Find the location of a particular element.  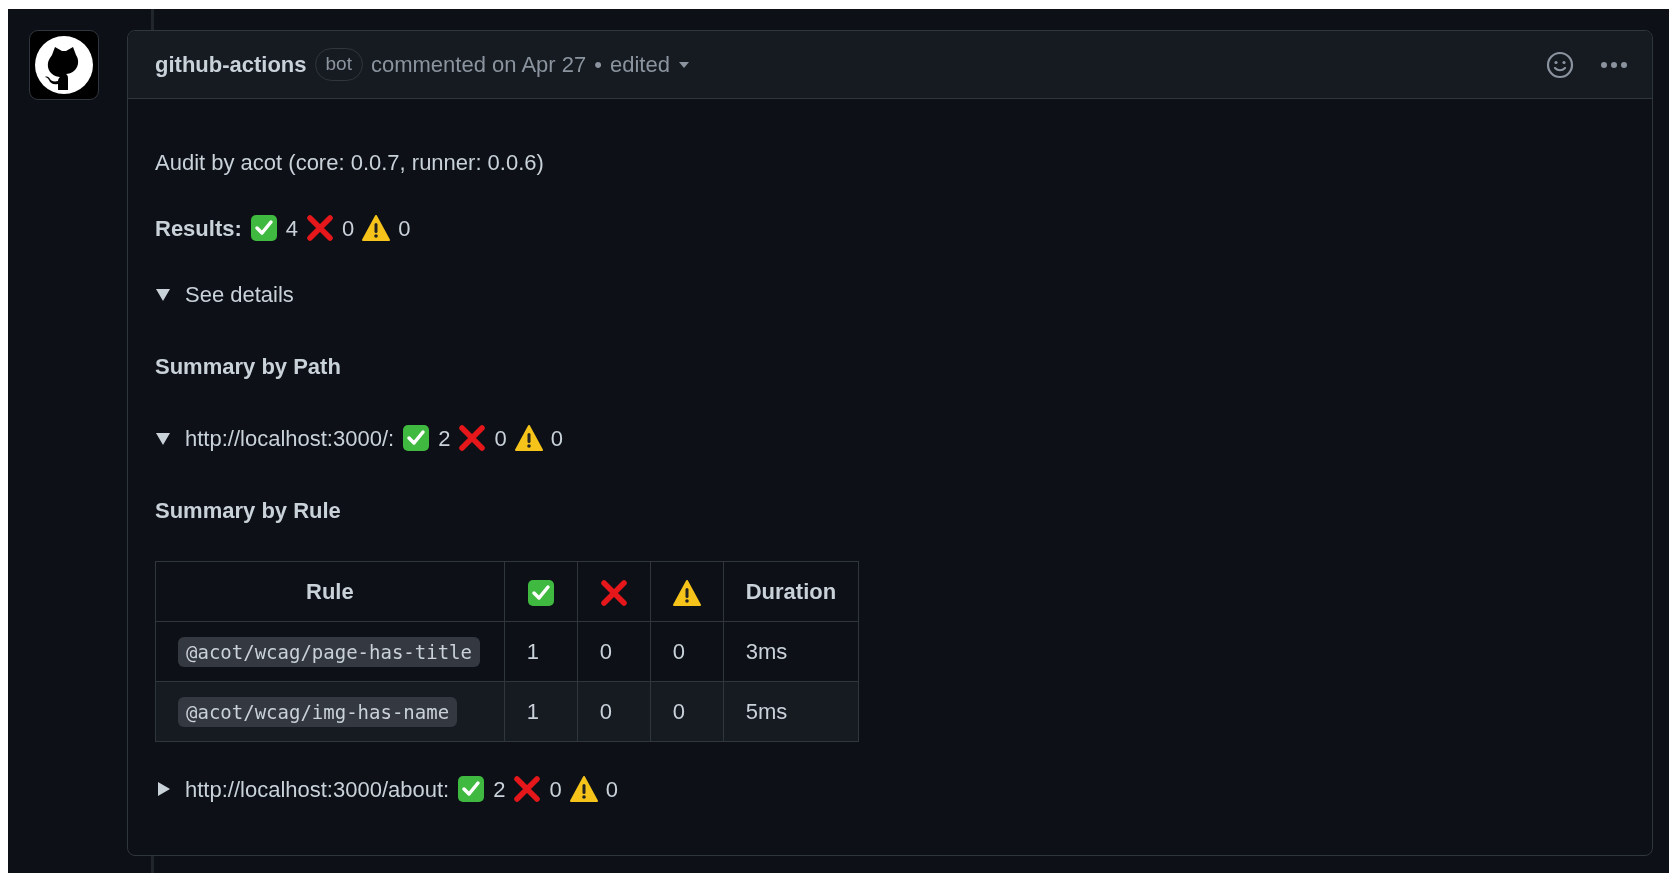

smiley-icon is located at coordinates (1560, 64).